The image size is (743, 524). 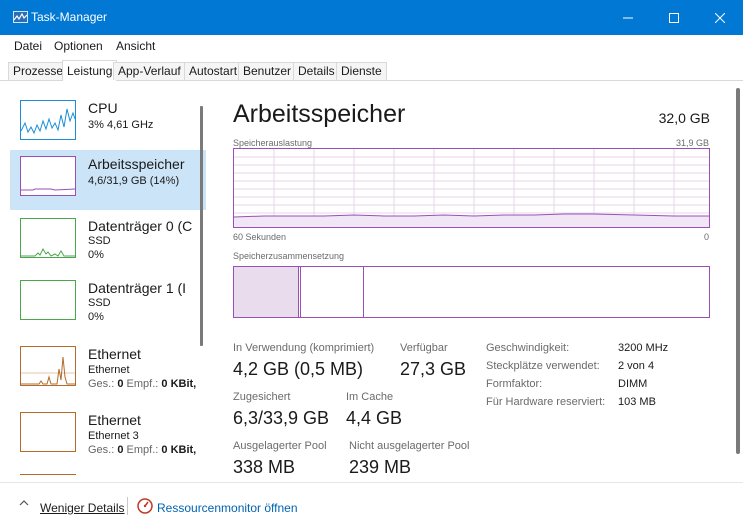 What do you see at coordinates (134, 181) in the screenshot?
I see `sidebar-item-subtitle: 4,6/31,9 GB (14%)` at bounding box center [134, 181].